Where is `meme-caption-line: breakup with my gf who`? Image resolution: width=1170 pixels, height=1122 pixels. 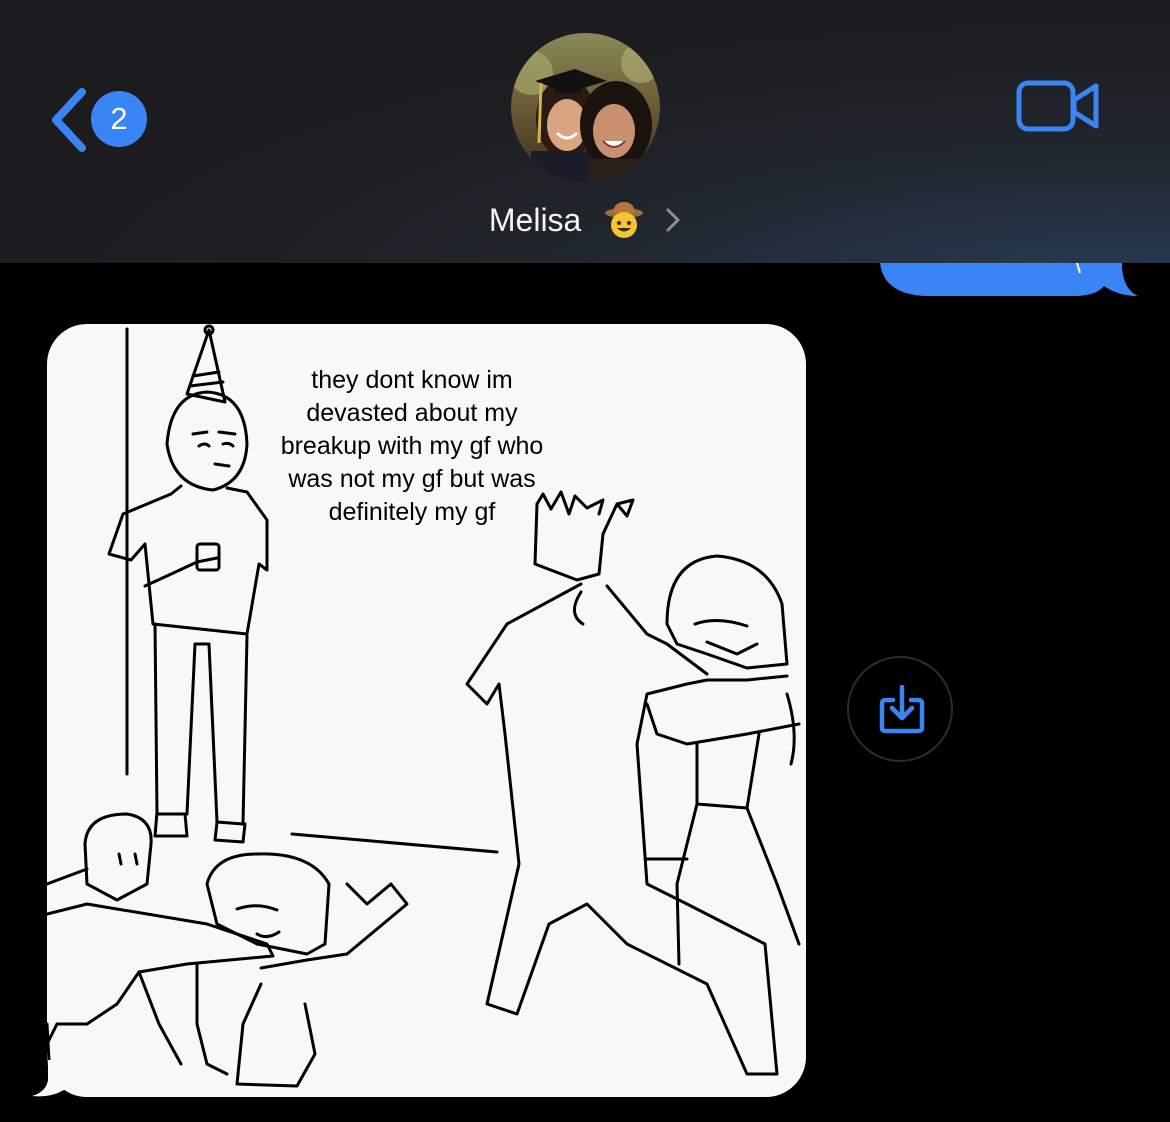
meme-caption-line: breakup with my gf who is located at coordinates (412, 446).